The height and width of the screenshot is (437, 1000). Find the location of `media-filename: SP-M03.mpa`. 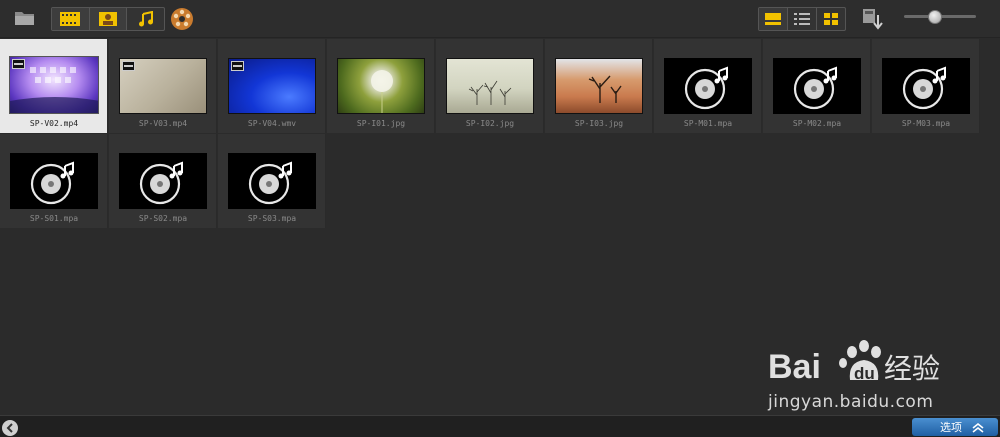

media-filename: SP-M03.mpa is located at coordinates (926, 123).